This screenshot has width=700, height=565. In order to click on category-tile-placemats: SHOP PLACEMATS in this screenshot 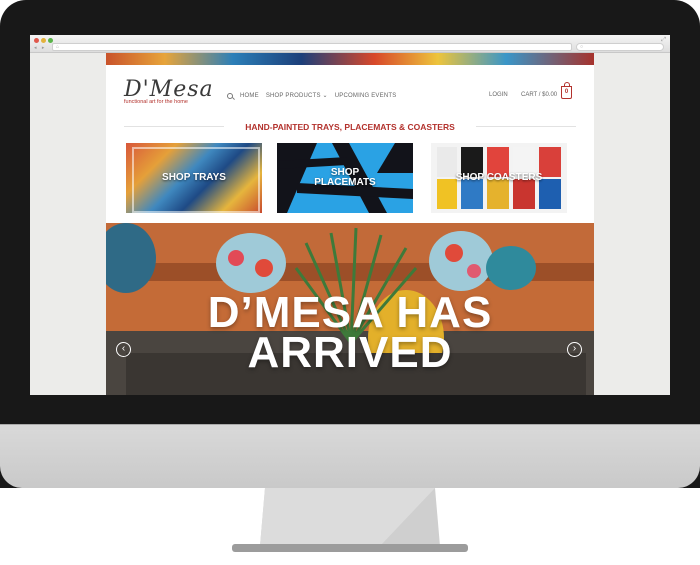, I will do `click(345, 178)`.